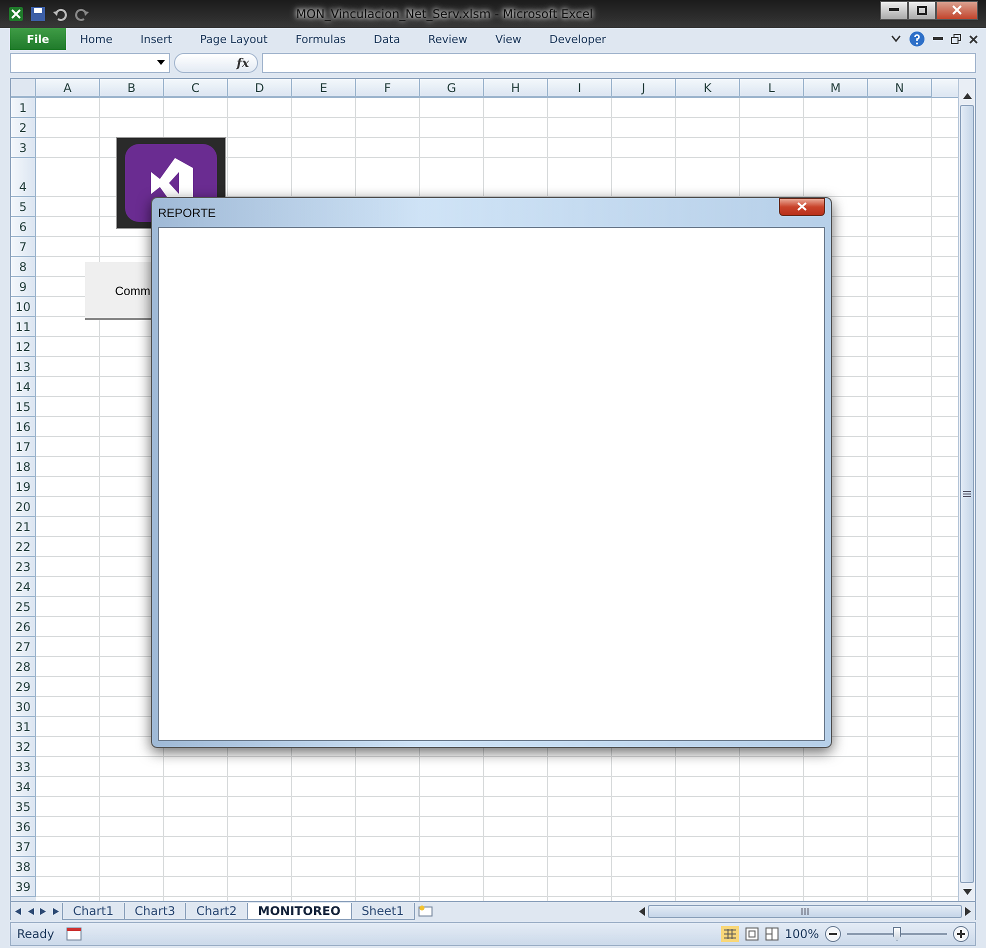 Image resolution: width=986 pixels, height=948 pixels. What do you see at coordinates (805, 911) in the screenshot?
I see `horizontal-scrollbar-thumb` at bounding box center [805, 911].